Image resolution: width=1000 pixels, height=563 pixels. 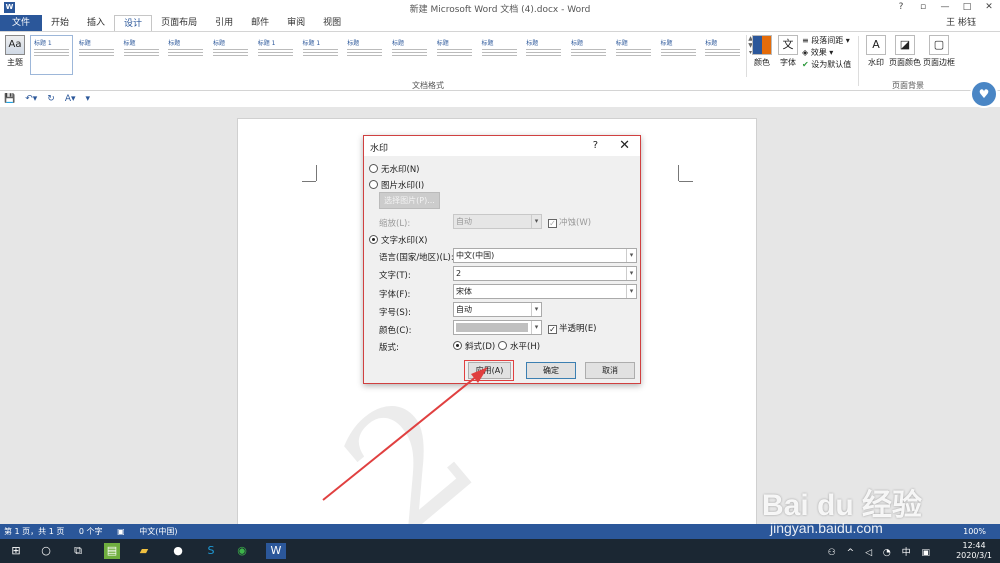 What do you see at coordinates (923, 7) in the screenshot?
I see `ribbon-display-button: ▫` at bounding box center [923, 7].